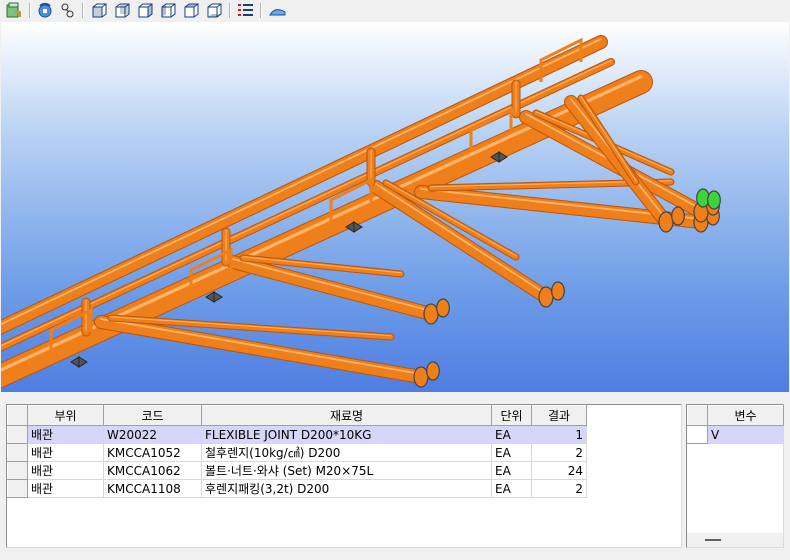  Describe the element at coordinates (152, 470) in the screenshot. I see `cell-code: KMCCA1062` at that location.